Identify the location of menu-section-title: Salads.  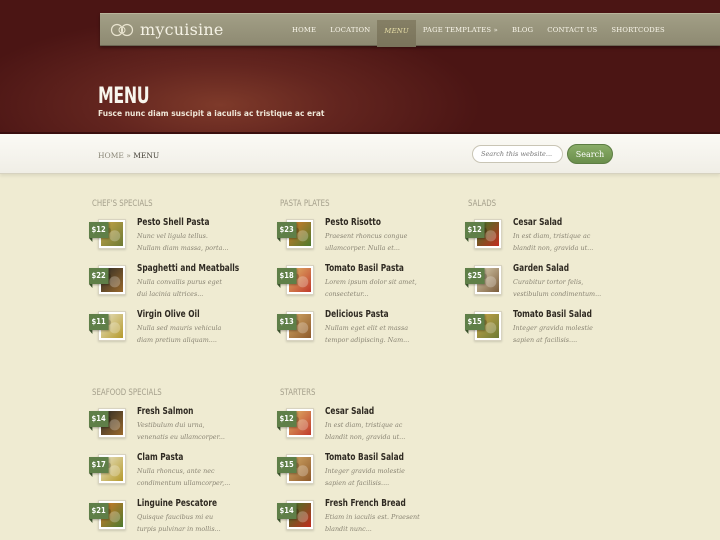
(482, 204).